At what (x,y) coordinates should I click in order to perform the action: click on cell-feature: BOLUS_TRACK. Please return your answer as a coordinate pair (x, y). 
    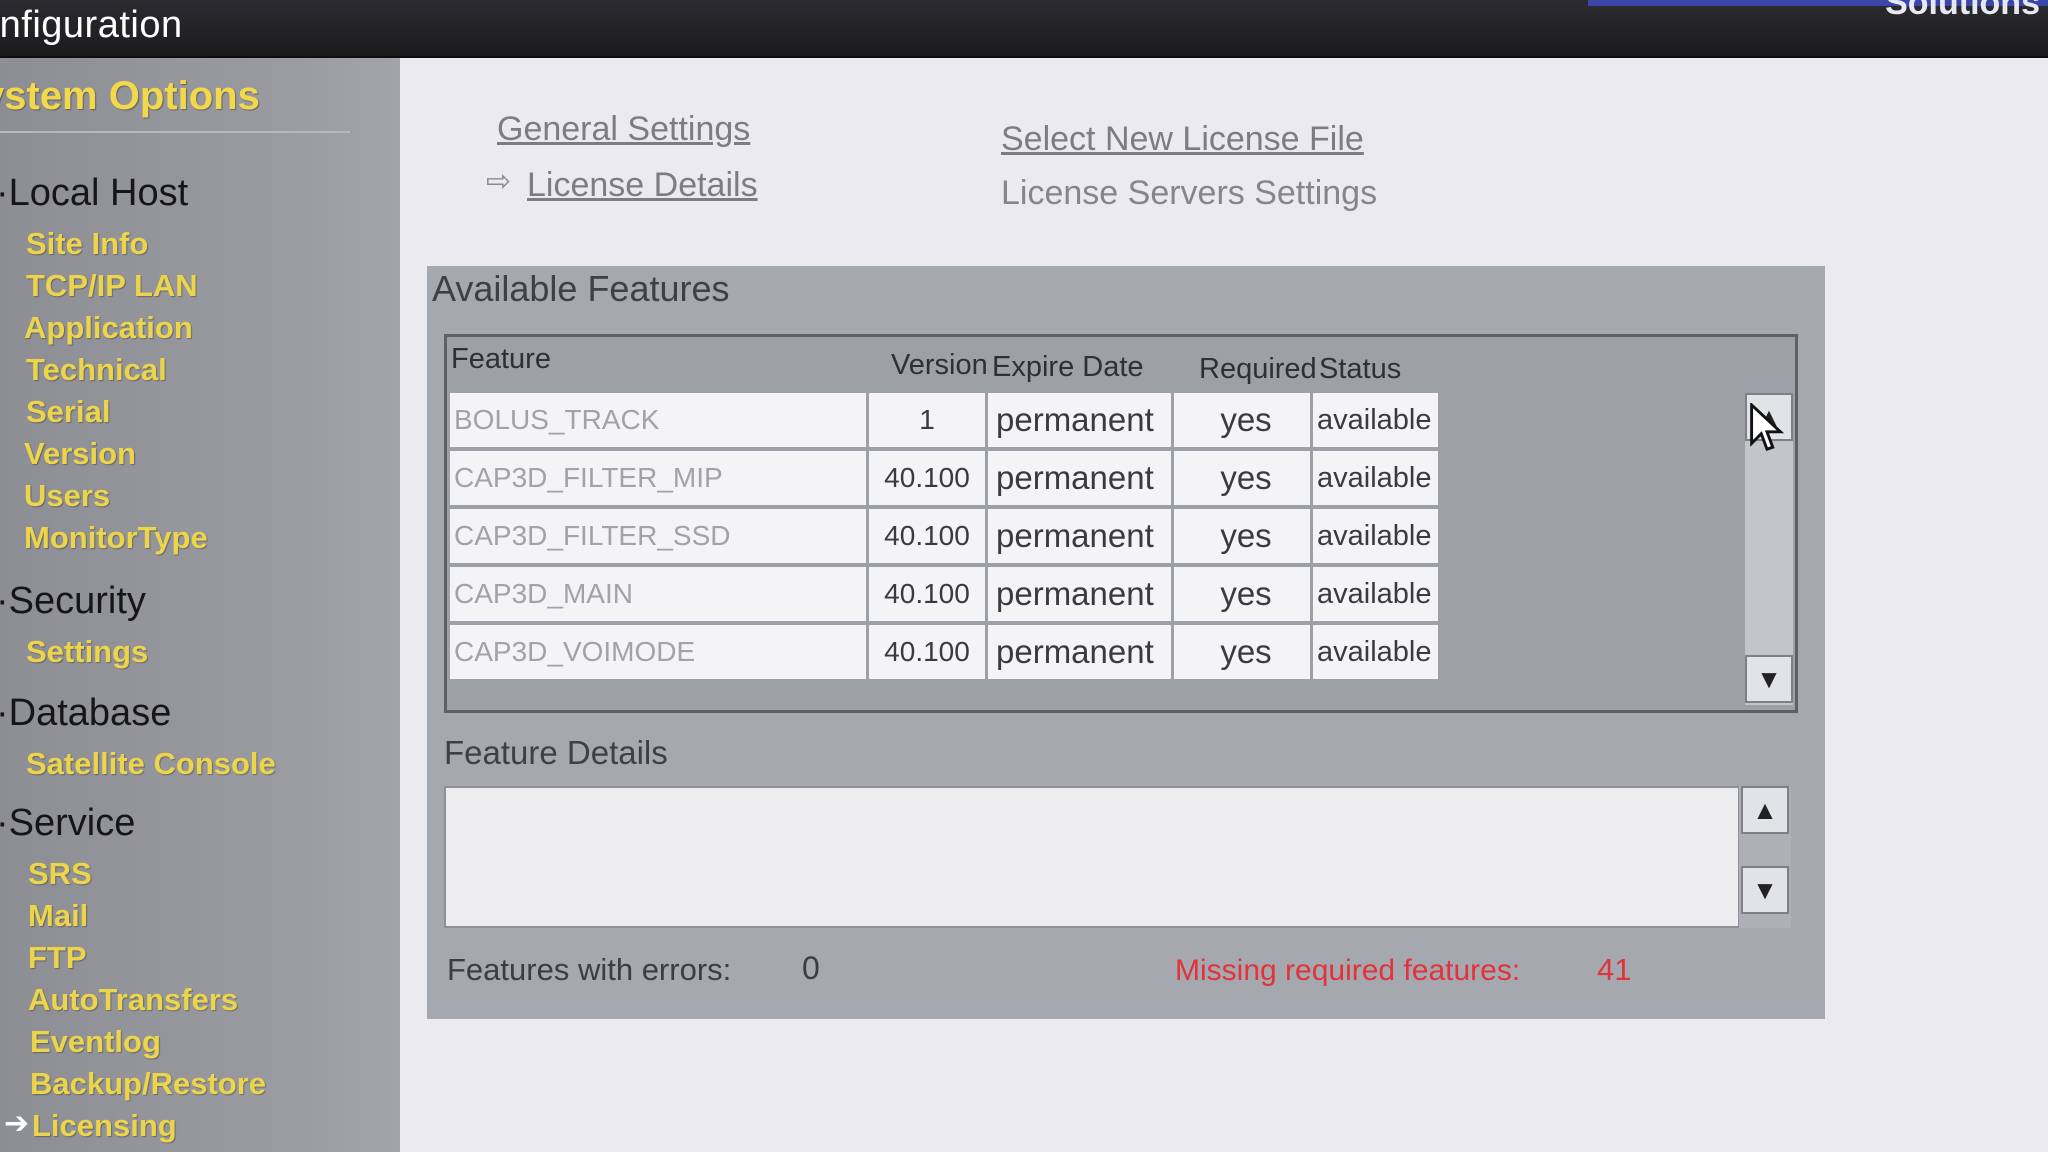
    Looking at the image, I should click on (658, 420).